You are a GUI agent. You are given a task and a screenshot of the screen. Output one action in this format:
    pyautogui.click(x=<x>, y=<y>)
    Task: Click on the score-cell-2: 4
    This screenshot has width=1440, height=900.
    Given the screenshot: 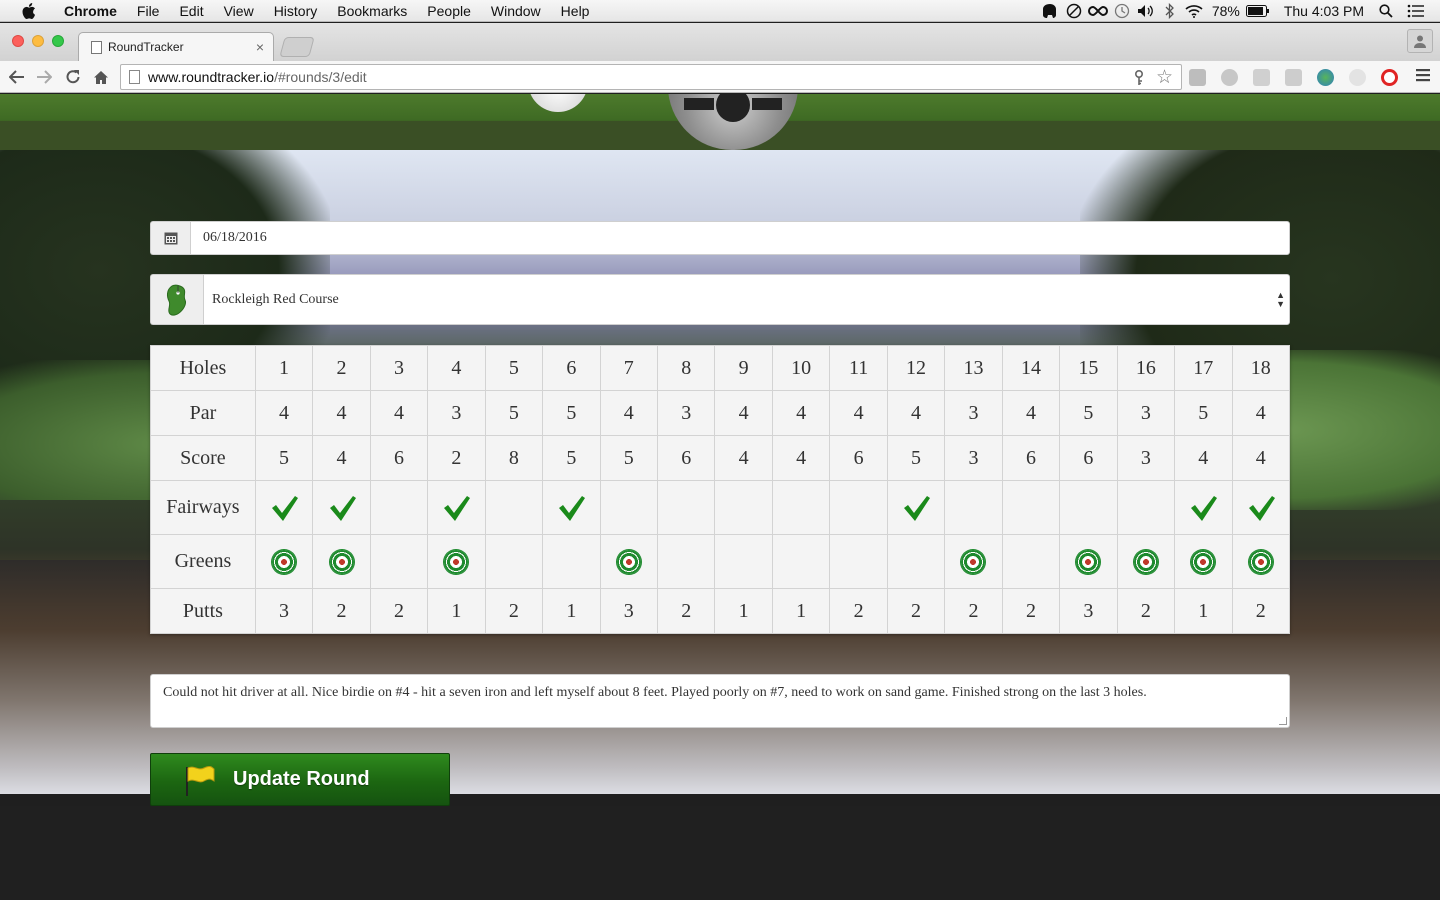 What is the action you would take?
    pyautogui.click(x=341, y=458)
    